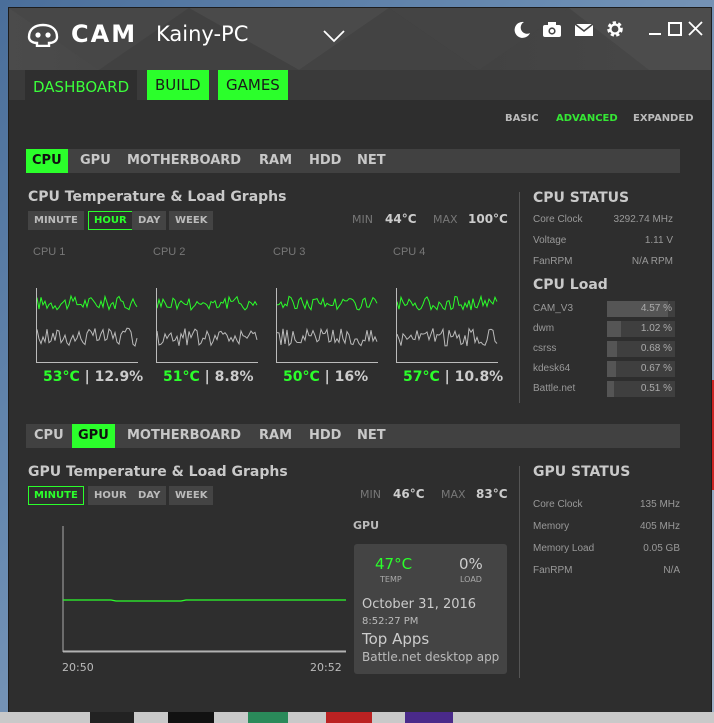 Image resolution: width=714 pixels, height=723 pixels. I want to click on status-label: FanRPM, so click(553, 261).